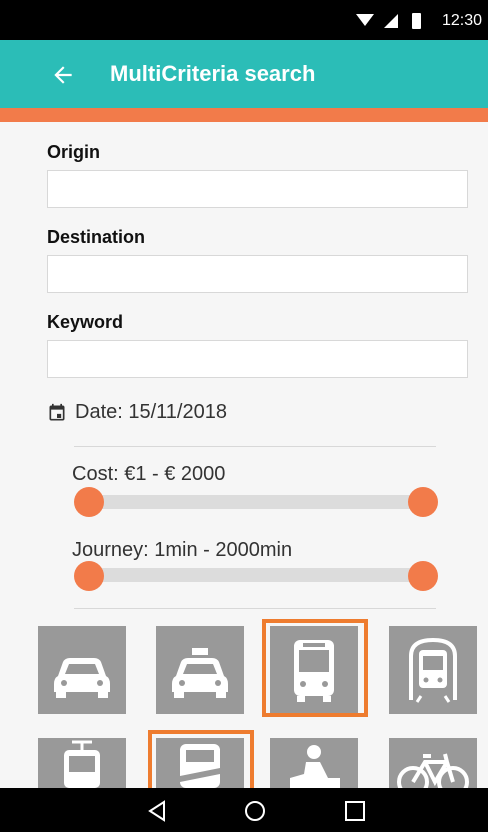 The height and width of the screenshot is (832, 488). I want to click on journey-label: Journey: 1min - 2000min, so click(182, 550).